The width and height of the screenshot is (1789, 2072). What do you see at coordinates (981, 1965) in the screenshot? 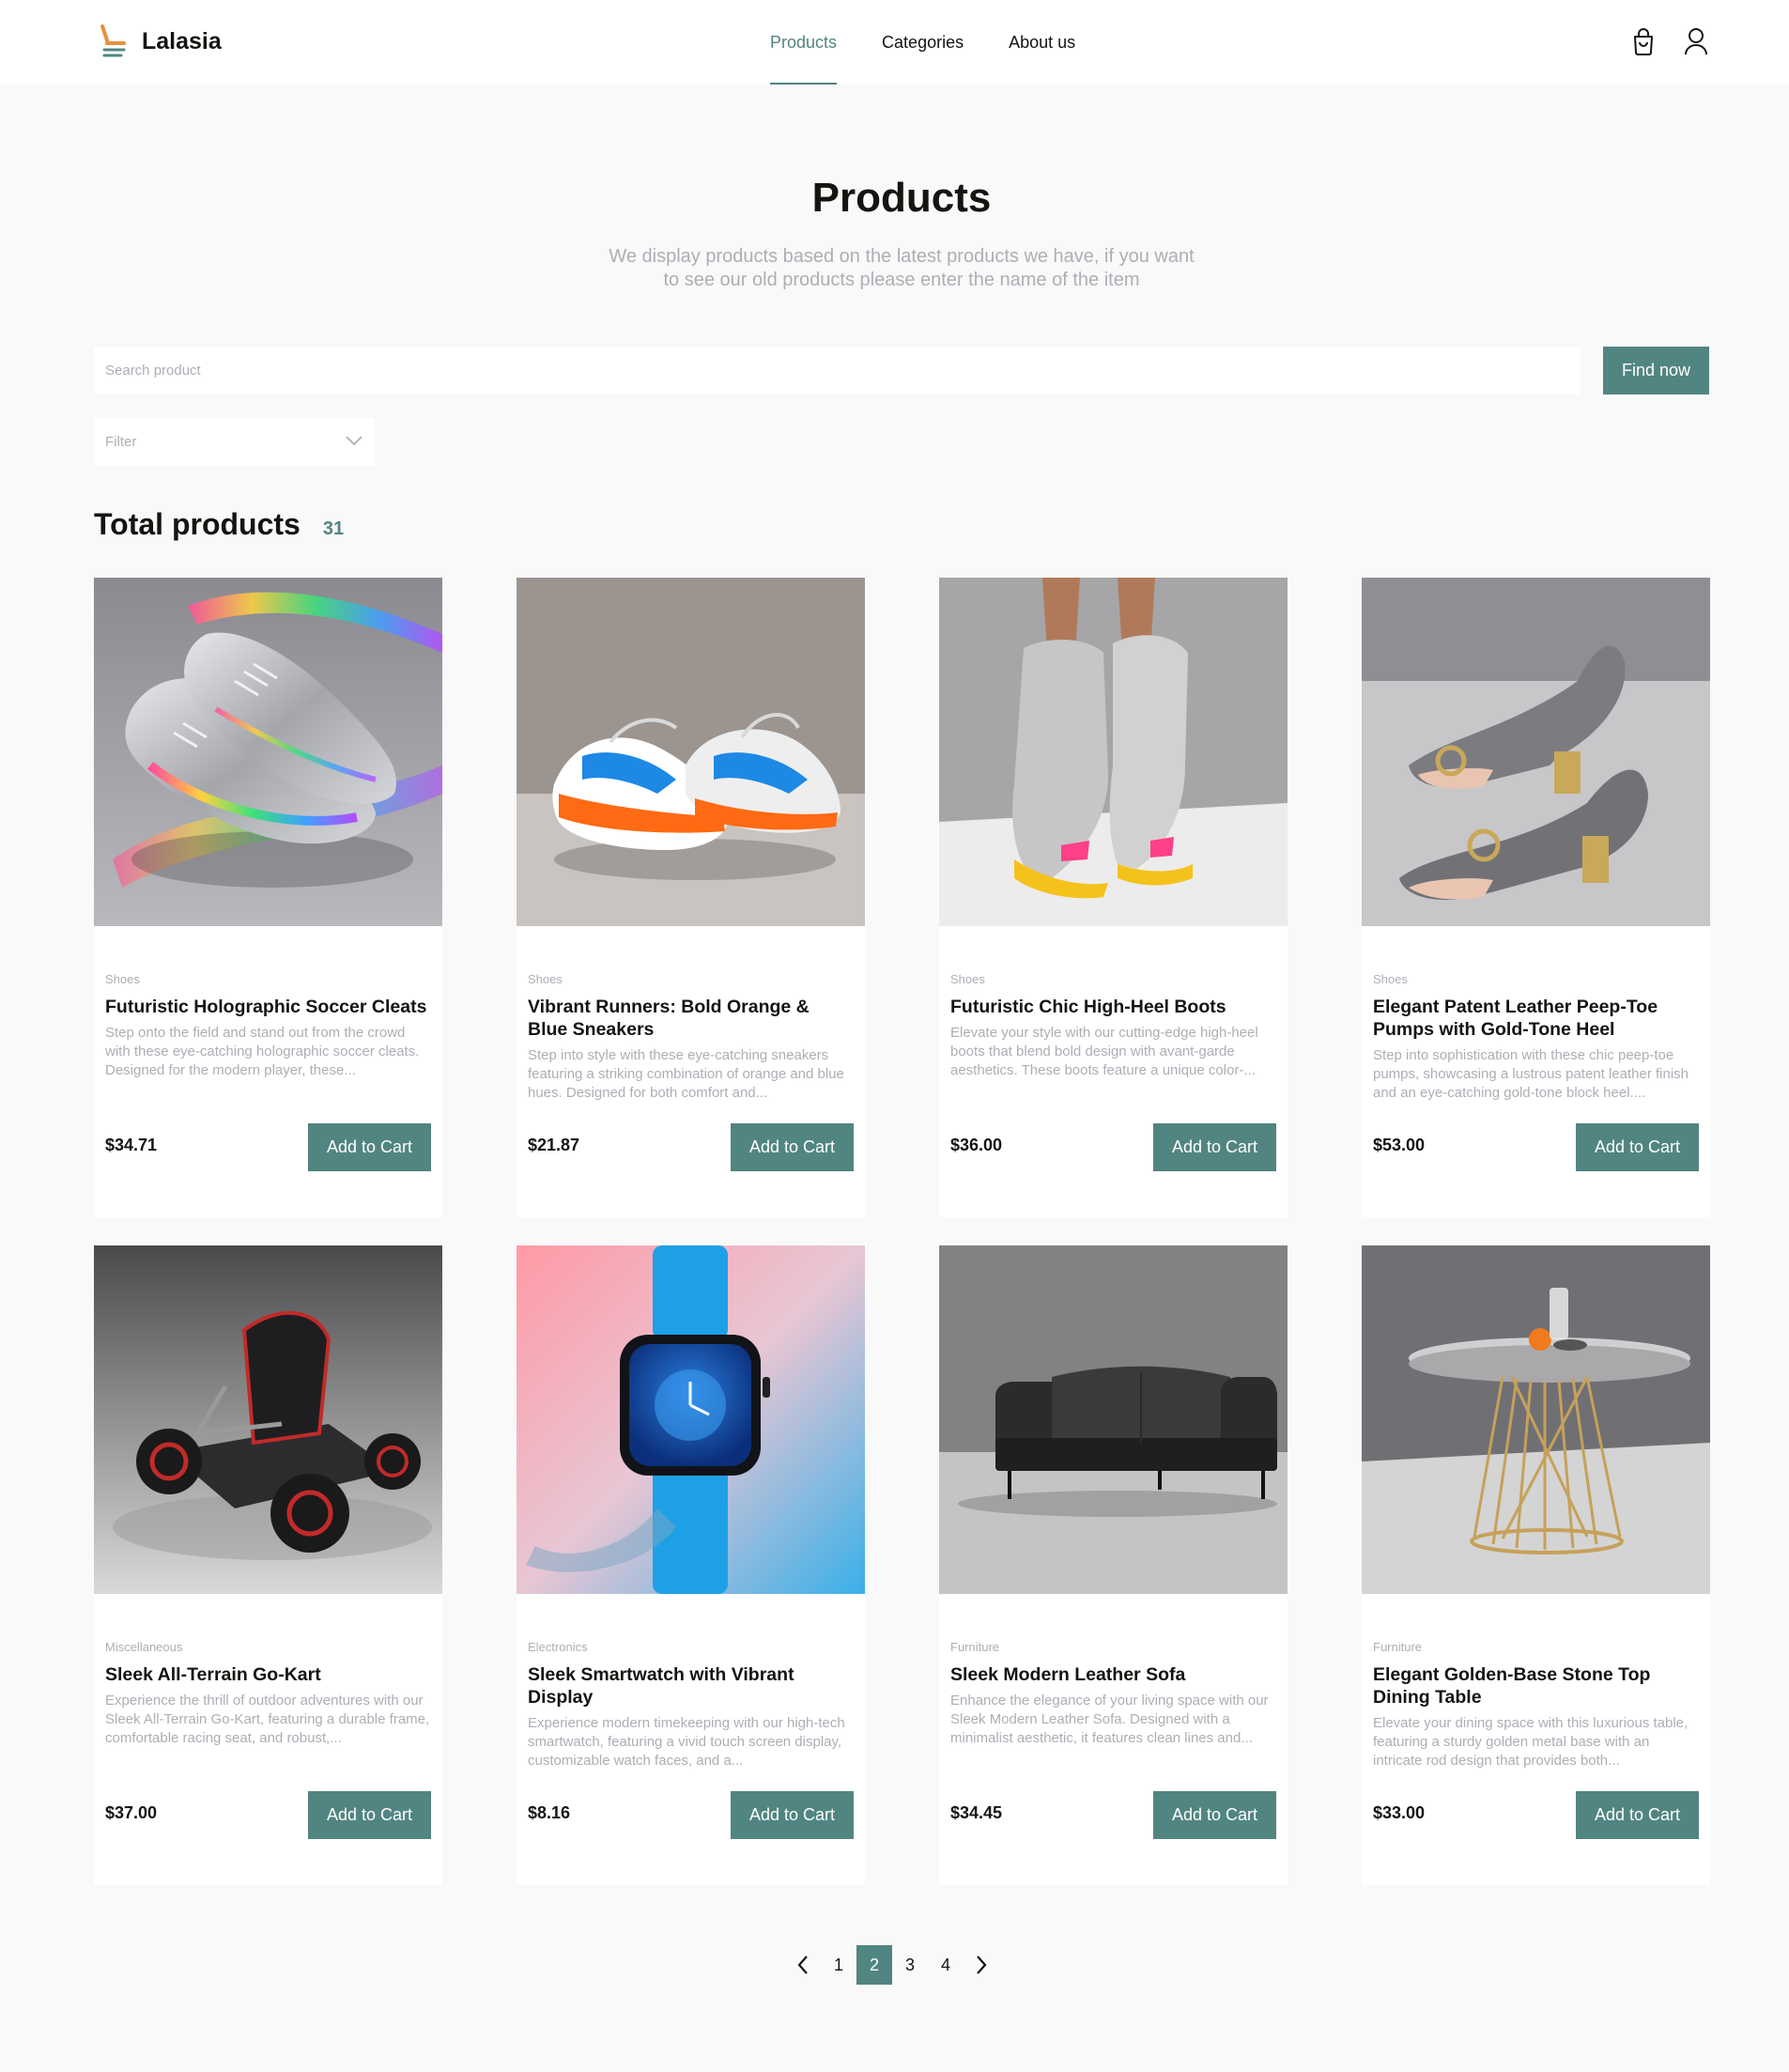
I see `chevron-right-icon` at bounding box center [981, 1965].